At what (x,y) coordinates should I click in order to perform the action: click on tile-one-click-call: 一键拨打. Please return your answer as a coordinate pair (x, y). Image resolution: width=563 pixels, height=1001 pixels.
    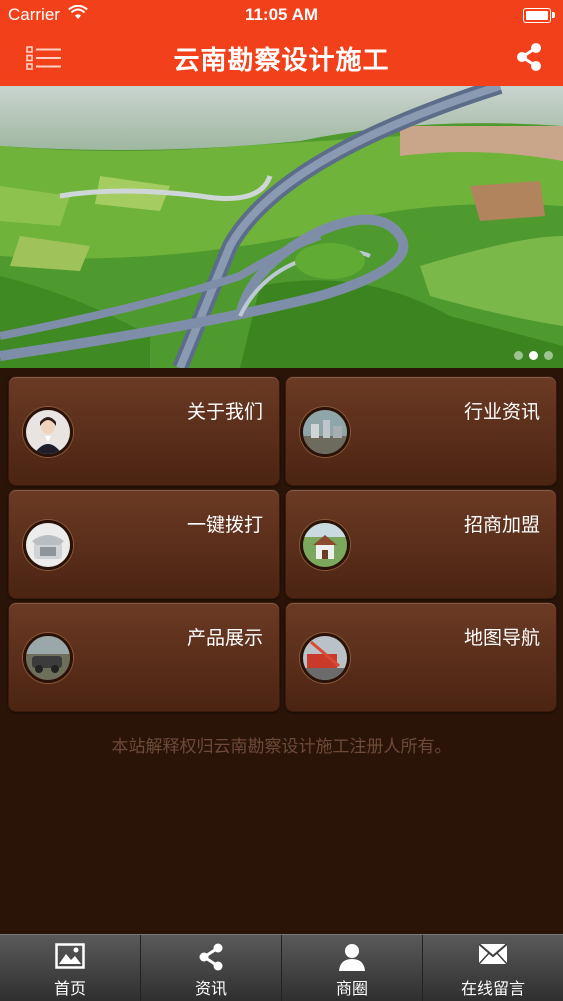
    Looking at the image, I should click on (144, 544).